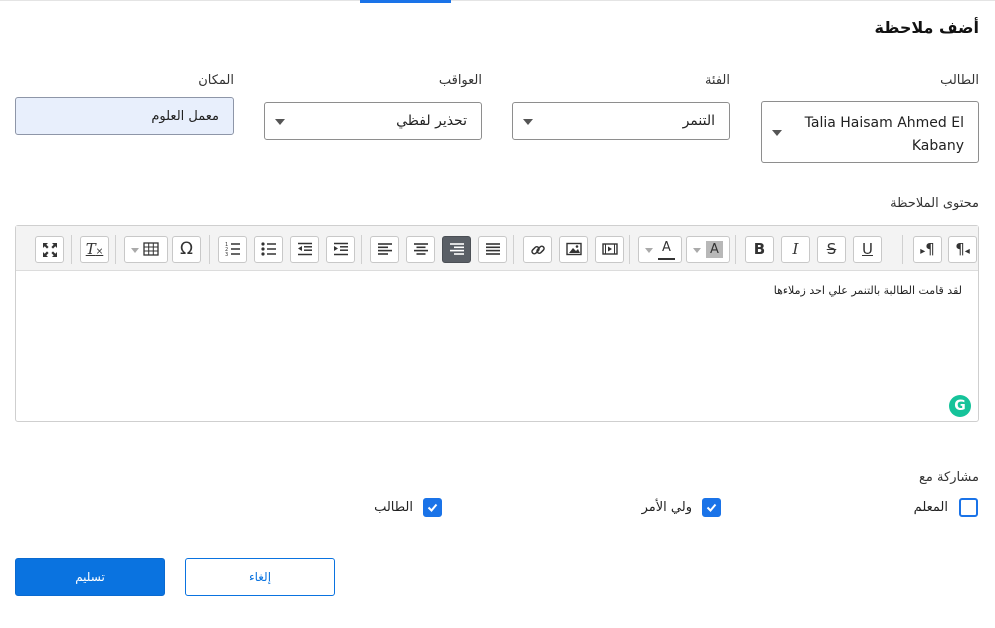  What do you see at coordinates (930, 507) in the screenshot?
I see `teacher-checkbox-label: المعلم` at bounding box center [930, 507].